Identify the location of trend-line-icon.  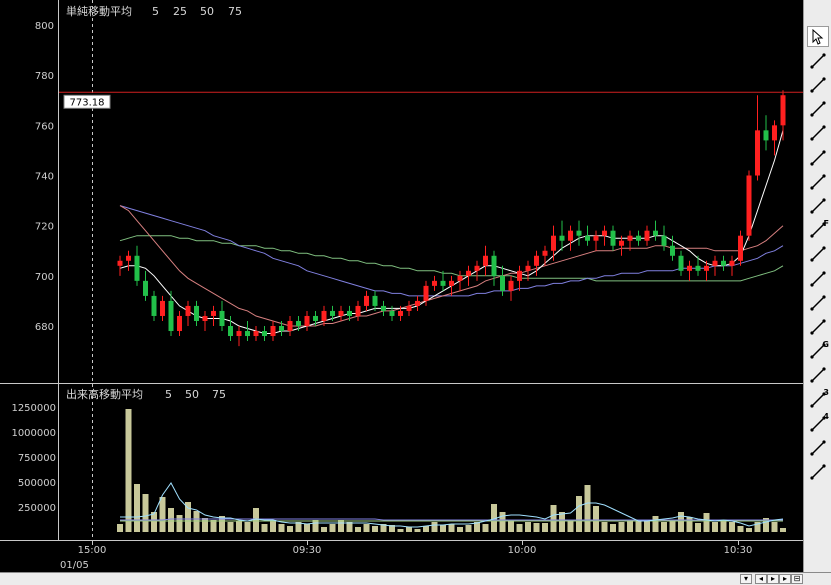
(818, 157).